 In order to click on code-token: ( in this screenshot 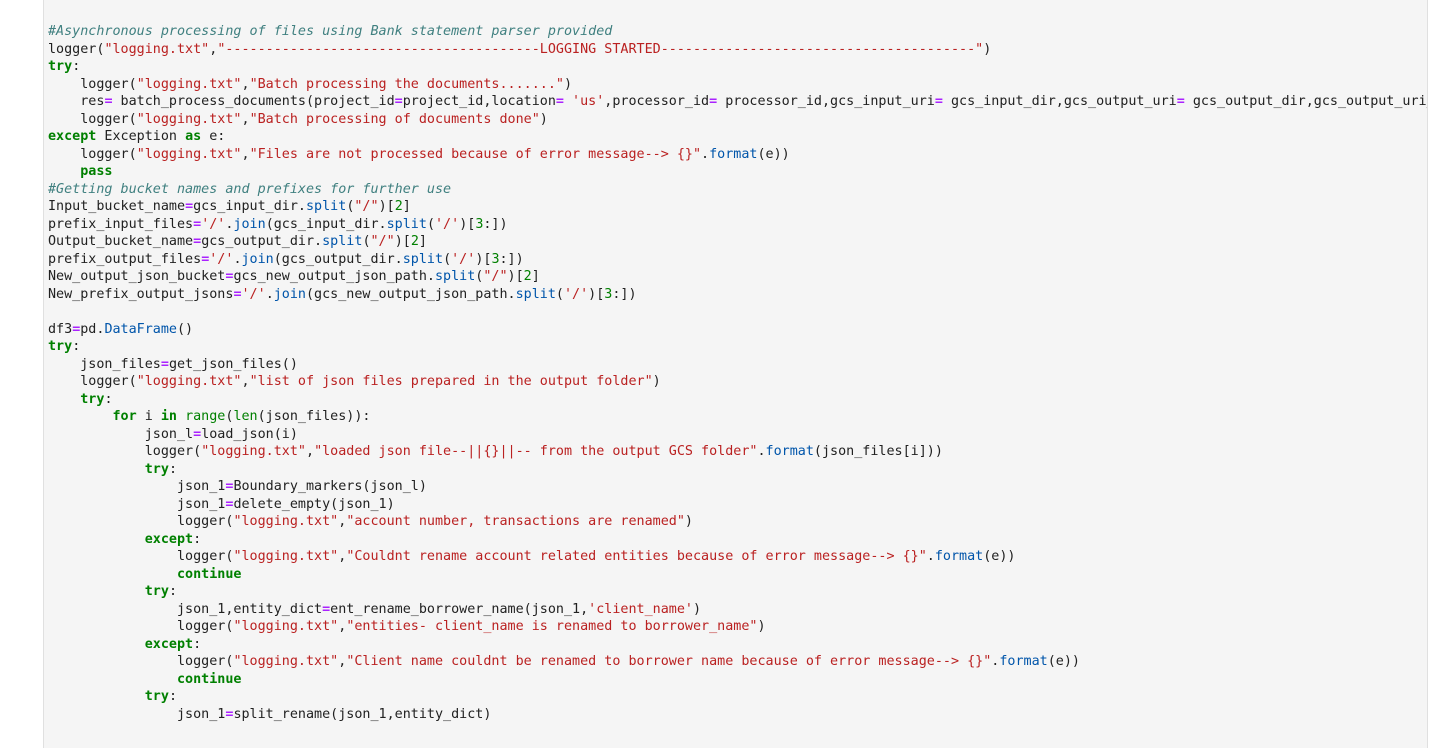, I will do `click(430, 224)`.